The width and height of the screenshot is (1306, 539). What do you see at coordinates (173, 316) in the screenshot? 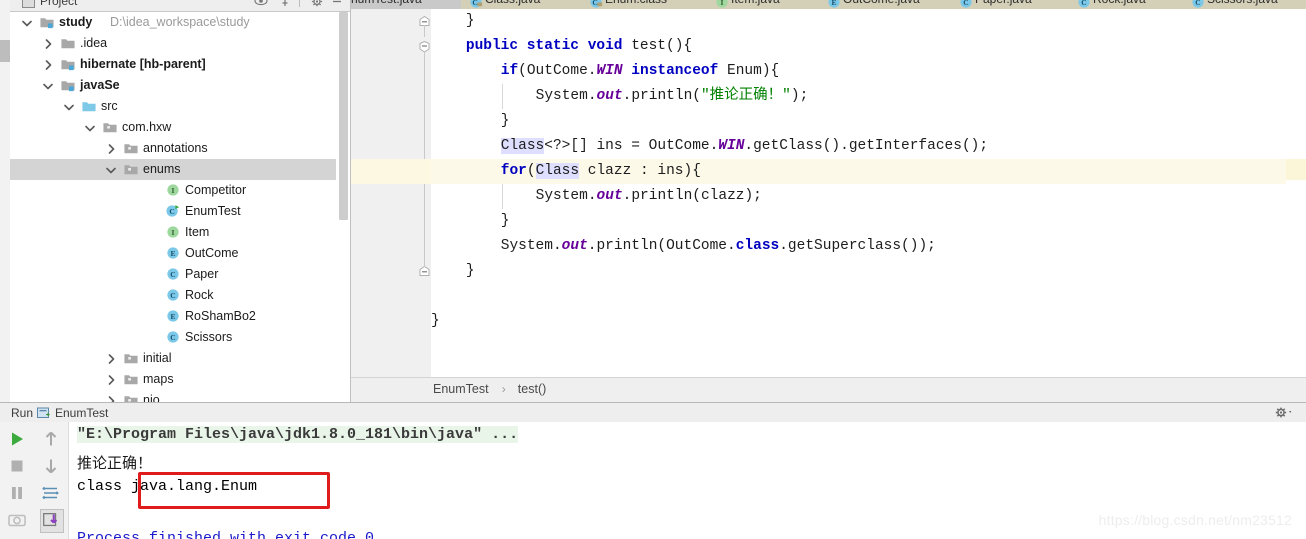
I see `tree-item-roshambo2: E RoShamBo2` at bounding box center [173, 316].